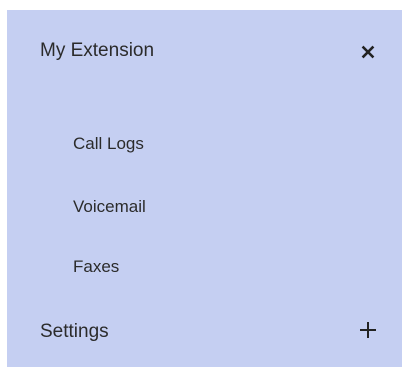 The width and height of the screenshot is (409, 371). I want to click on menu-item-call-logs: Call Logs, so click(204, 144).